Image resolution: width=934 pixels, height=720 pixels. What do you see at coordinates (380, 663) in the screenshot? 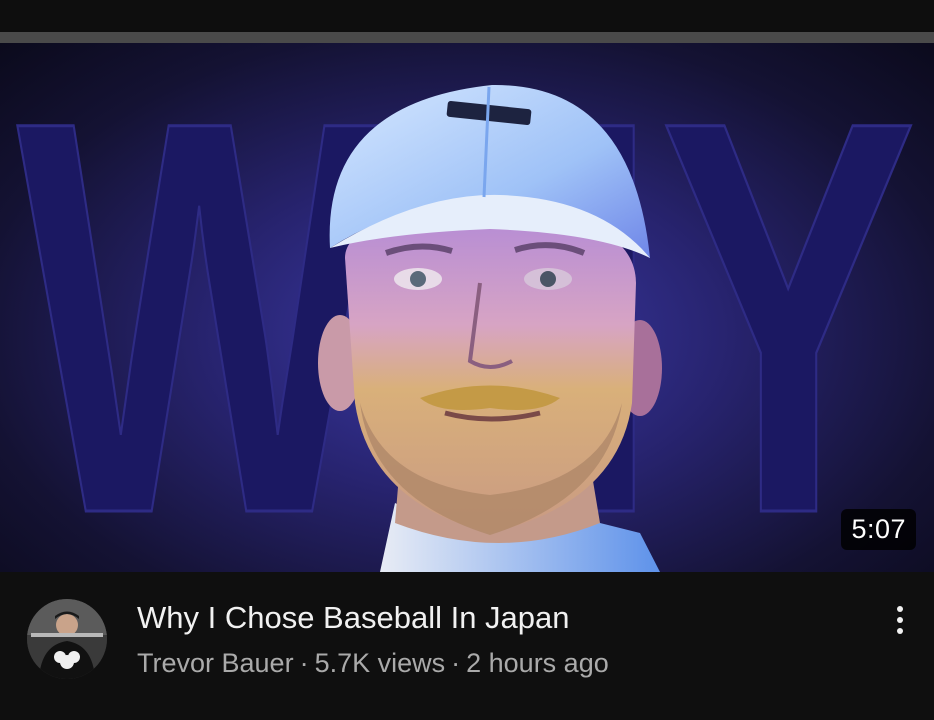
I see `view-count: 5.7K views` at bounding box center [380, 663].